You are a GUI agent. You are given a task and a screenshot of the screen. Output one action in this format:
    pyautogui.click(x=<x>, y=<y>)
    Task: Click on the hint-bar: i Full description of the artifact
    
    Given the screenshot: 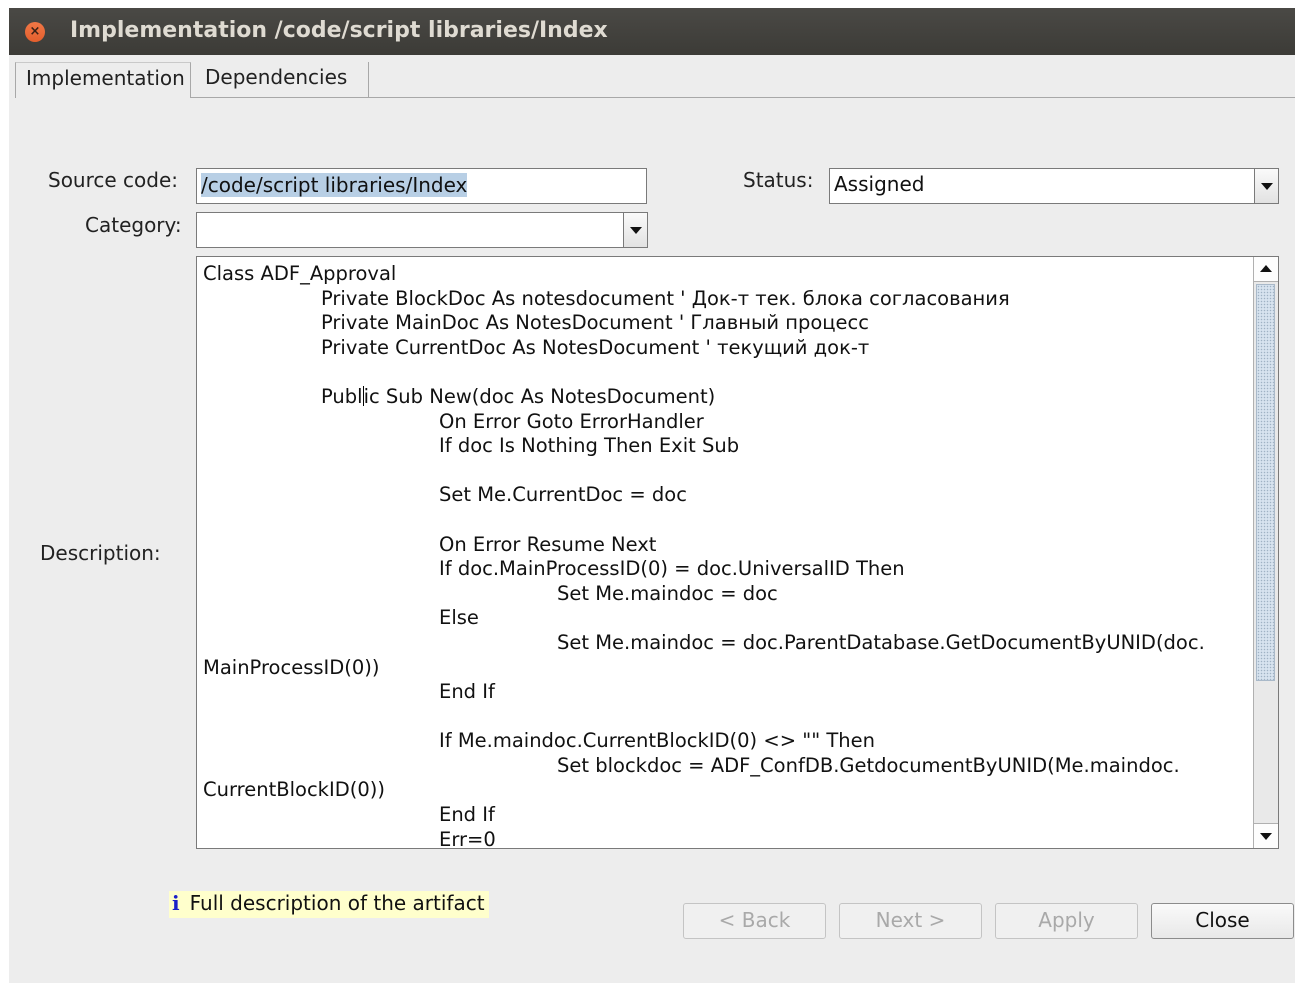 What is the action you would take?
    pyautogui.click(x=329, y=904)
    